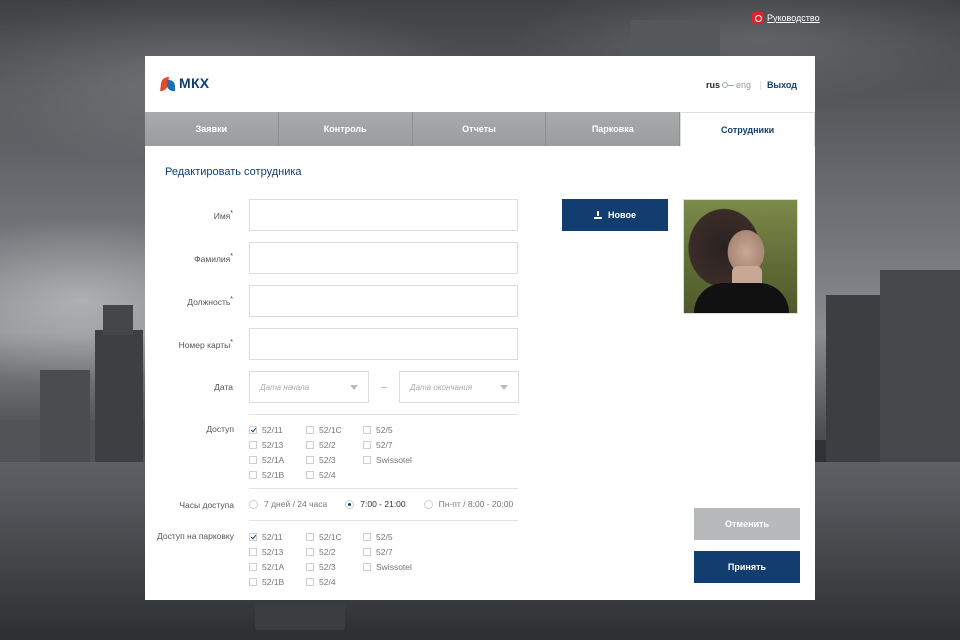 This screenshot has height=640, width=960. Describe the element at coordinates (334, 430) in the screenshot. I see `access-checkbox: 52/1С` at that location.